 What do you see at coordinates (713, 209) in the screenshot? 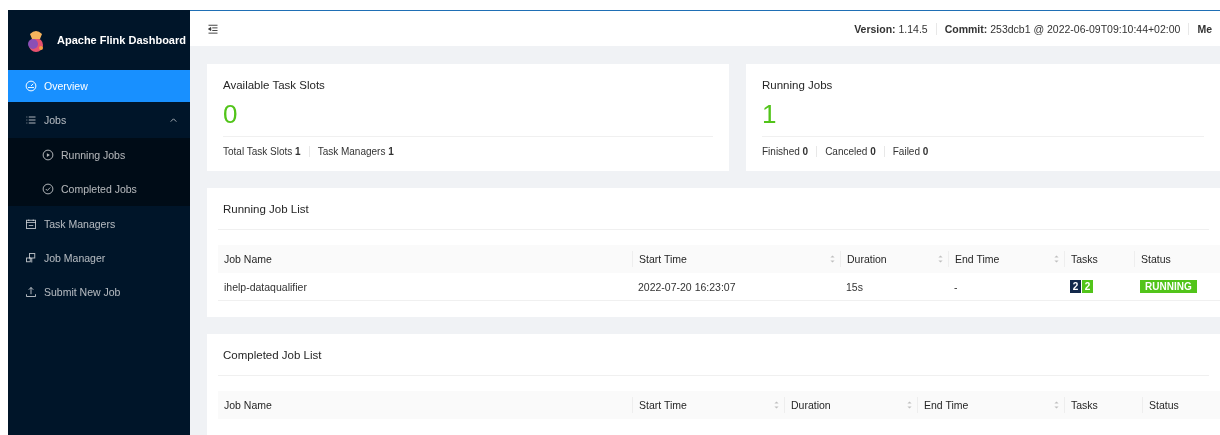
I see `card-title: Running Job List` at bounding box center [713, 209].